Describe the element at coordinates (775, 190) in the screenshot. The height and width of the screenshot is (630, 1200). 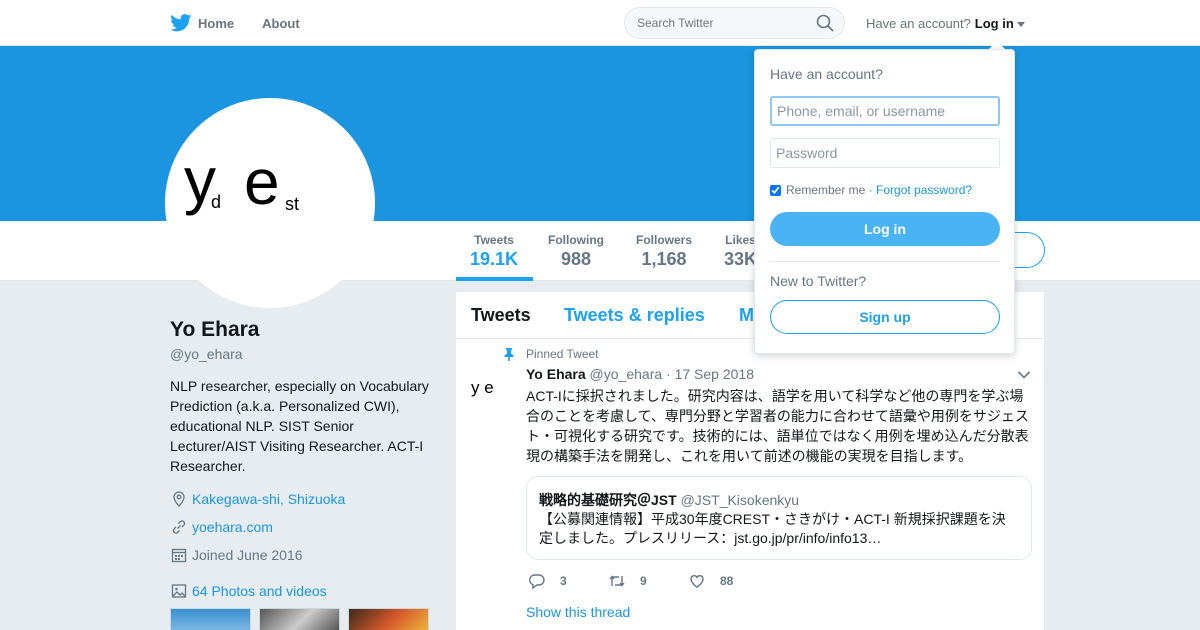
I see `remember-me-checkbox` at that location.